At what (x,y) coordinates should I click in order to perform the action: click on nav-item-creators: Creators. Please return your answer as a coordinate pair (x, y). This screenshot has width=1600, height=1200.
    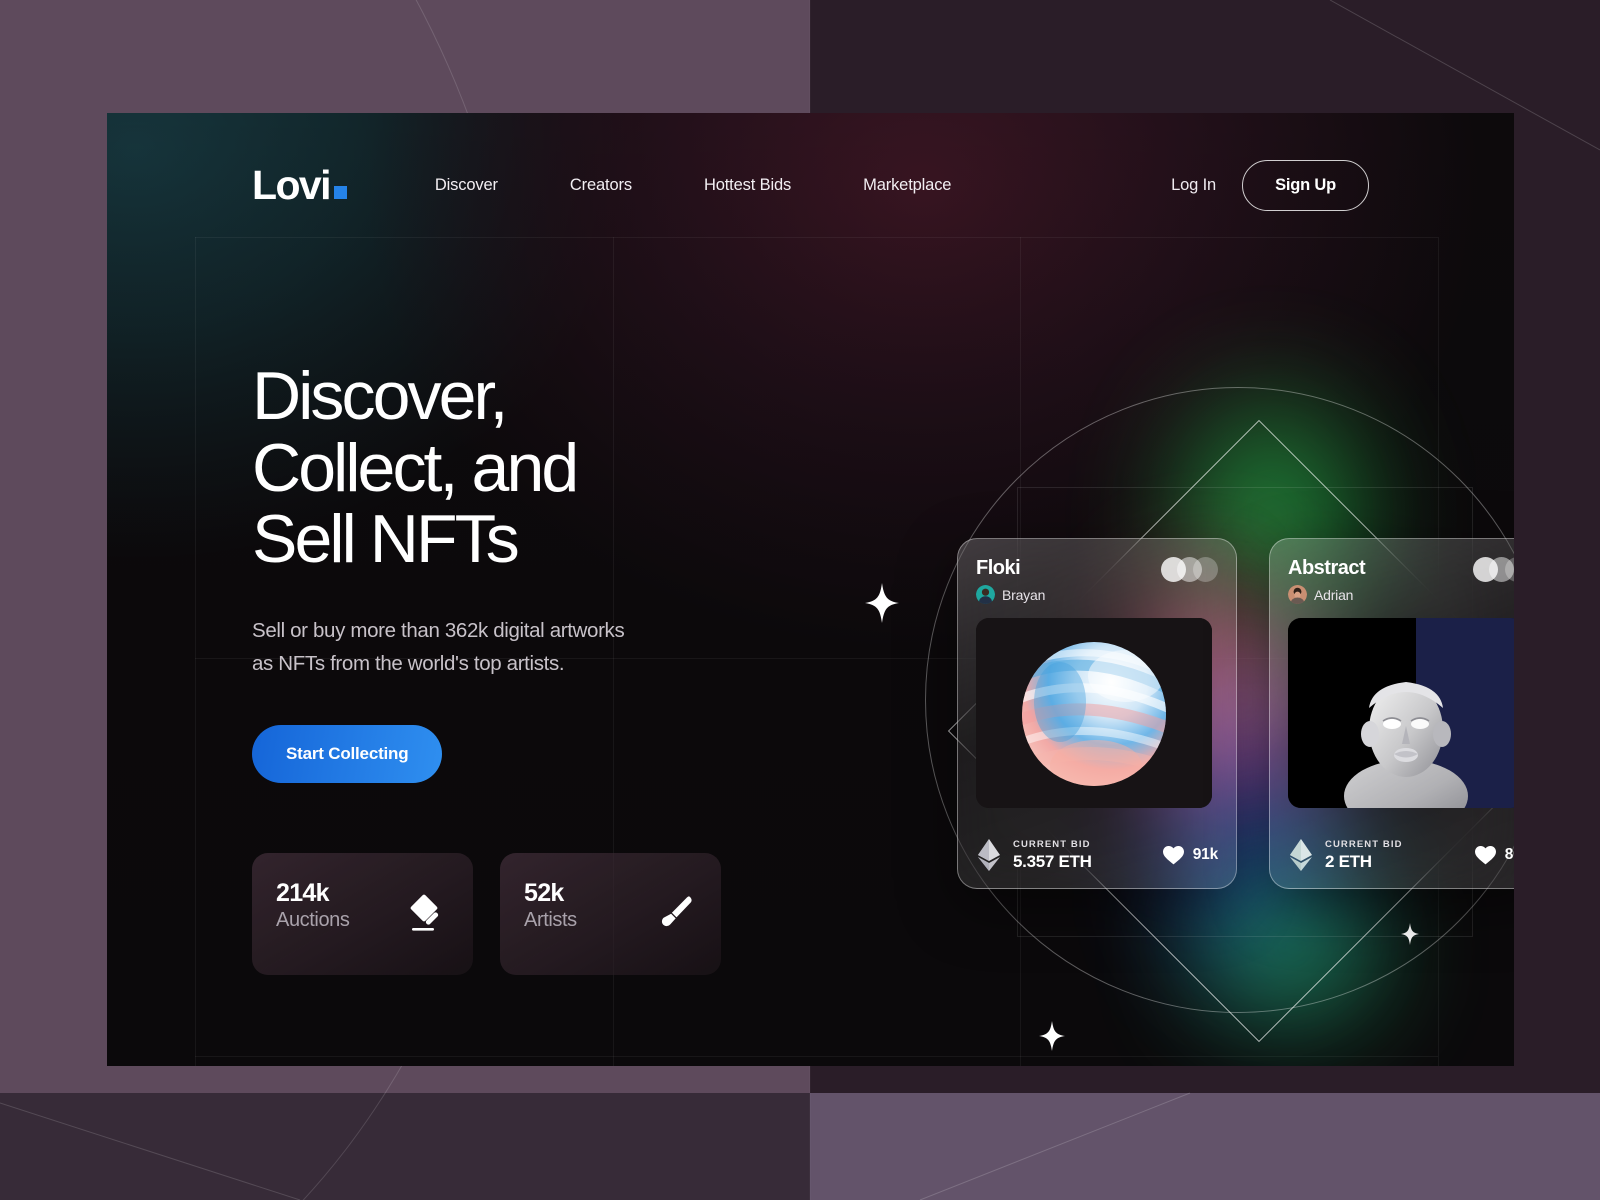
    Looking at the image, I should click on (601, 185).